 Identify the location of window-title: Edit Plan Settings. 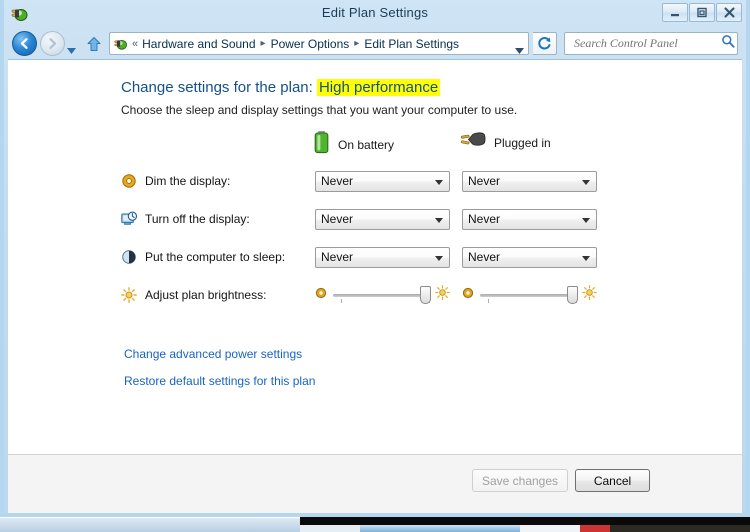
(375, 12).